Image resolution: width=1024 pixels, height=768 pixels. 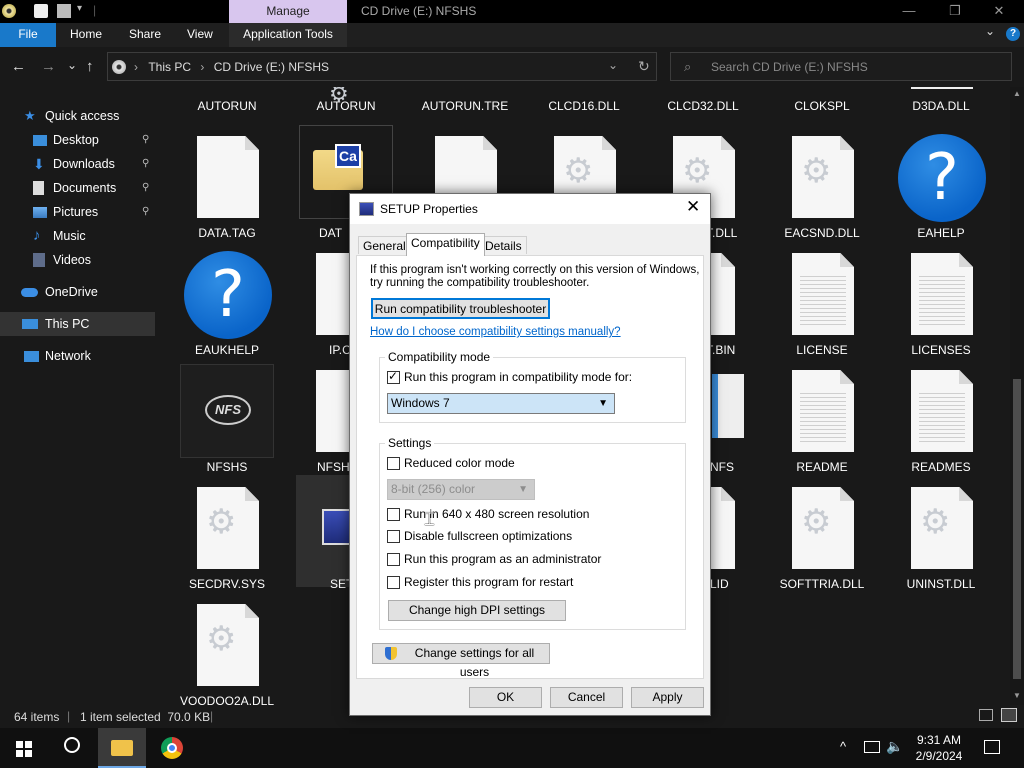 I want to click on start-button, so click(x=24, y=748).